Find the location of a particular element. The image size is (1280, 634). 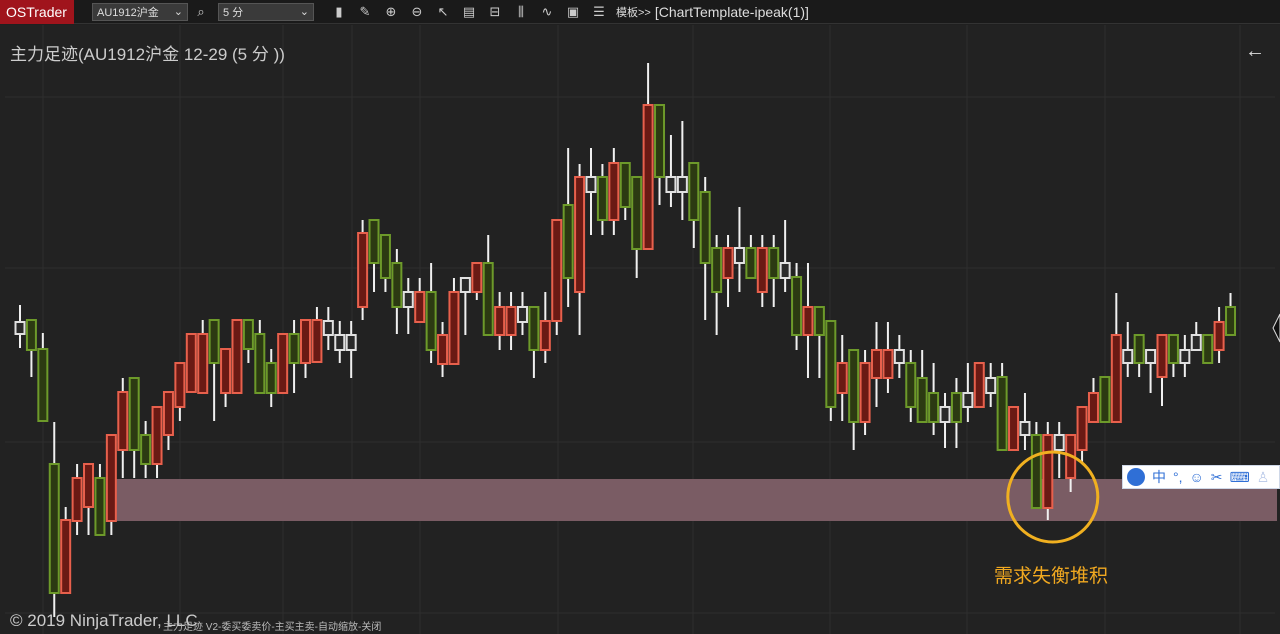

imbalance-zone is located at coordinates (692, 500).